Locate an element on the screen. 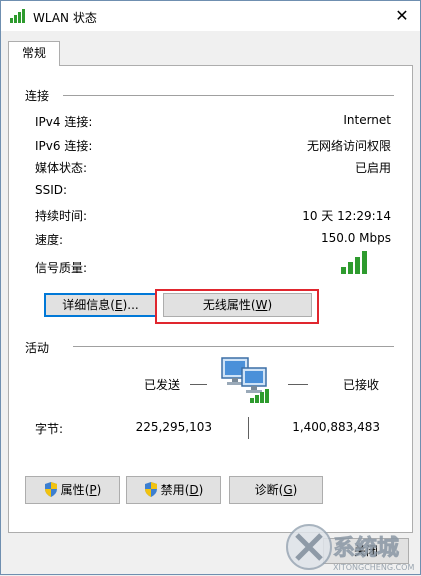 This screenshot has height=576, width=421. tab-general: 常规 is located at coordinates (34, 53).